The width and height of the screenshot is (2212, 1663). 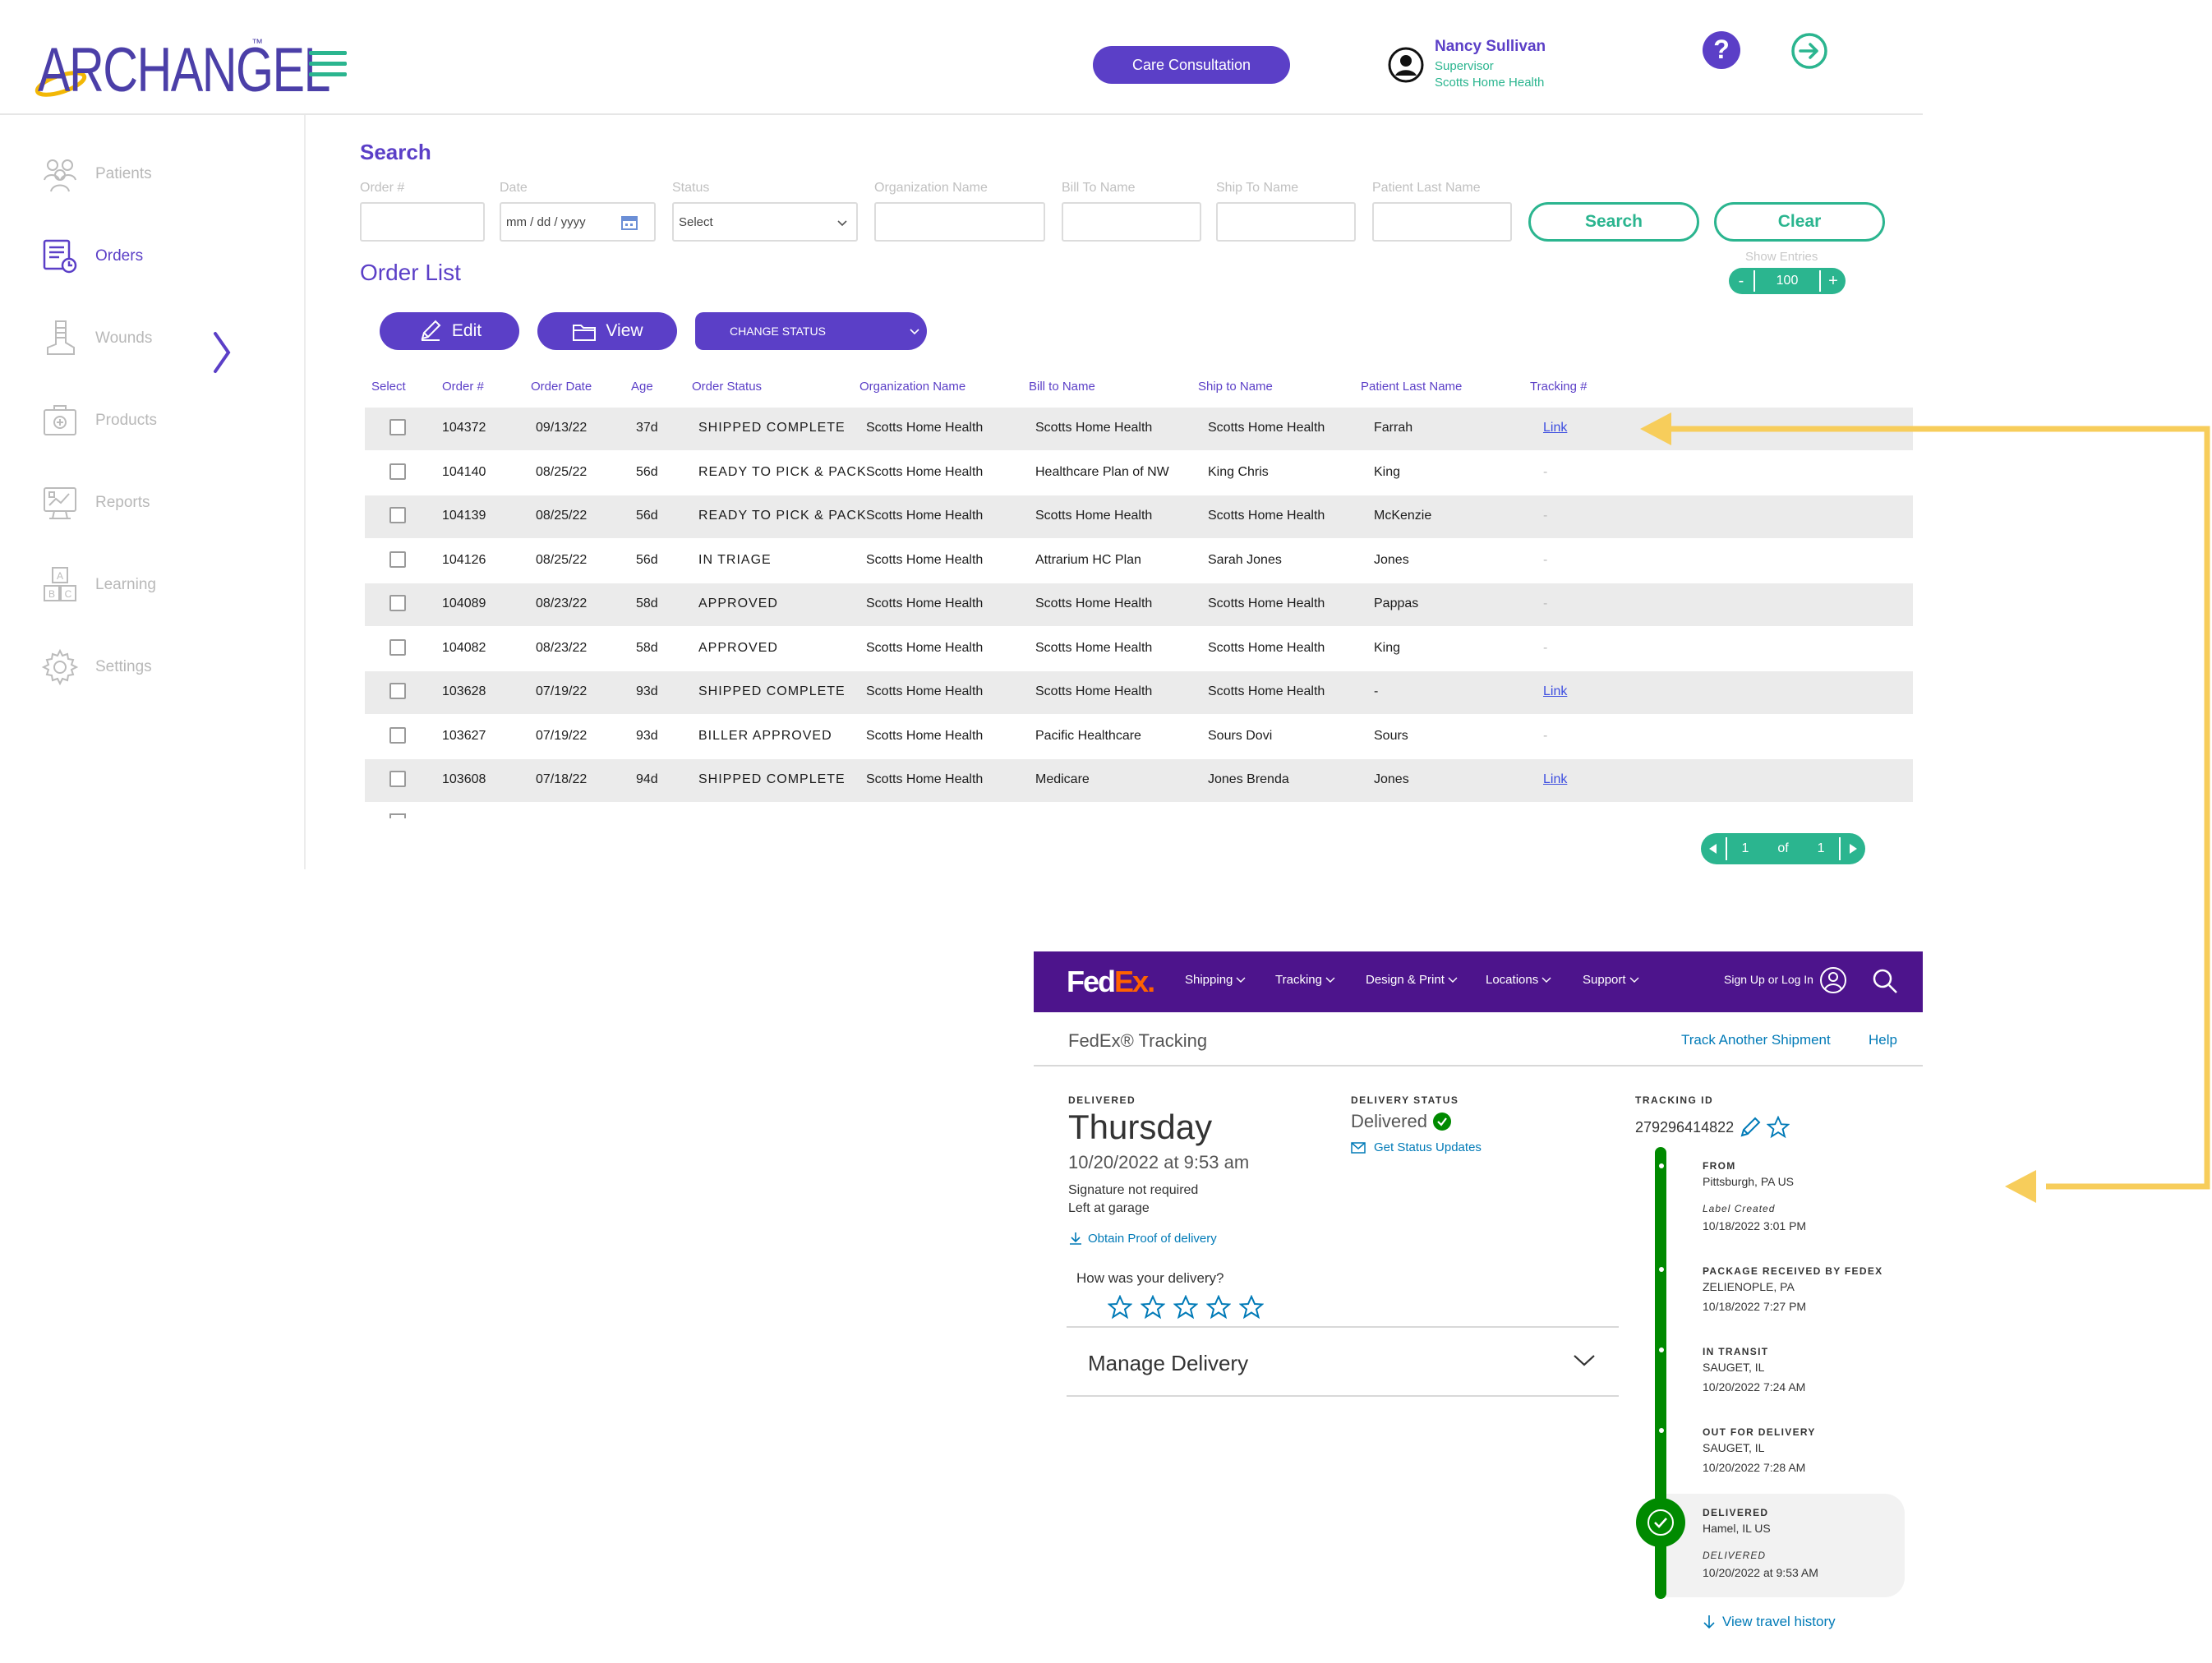 I want to click on entries-decrement-button: -, so click(x=1741, y=281).